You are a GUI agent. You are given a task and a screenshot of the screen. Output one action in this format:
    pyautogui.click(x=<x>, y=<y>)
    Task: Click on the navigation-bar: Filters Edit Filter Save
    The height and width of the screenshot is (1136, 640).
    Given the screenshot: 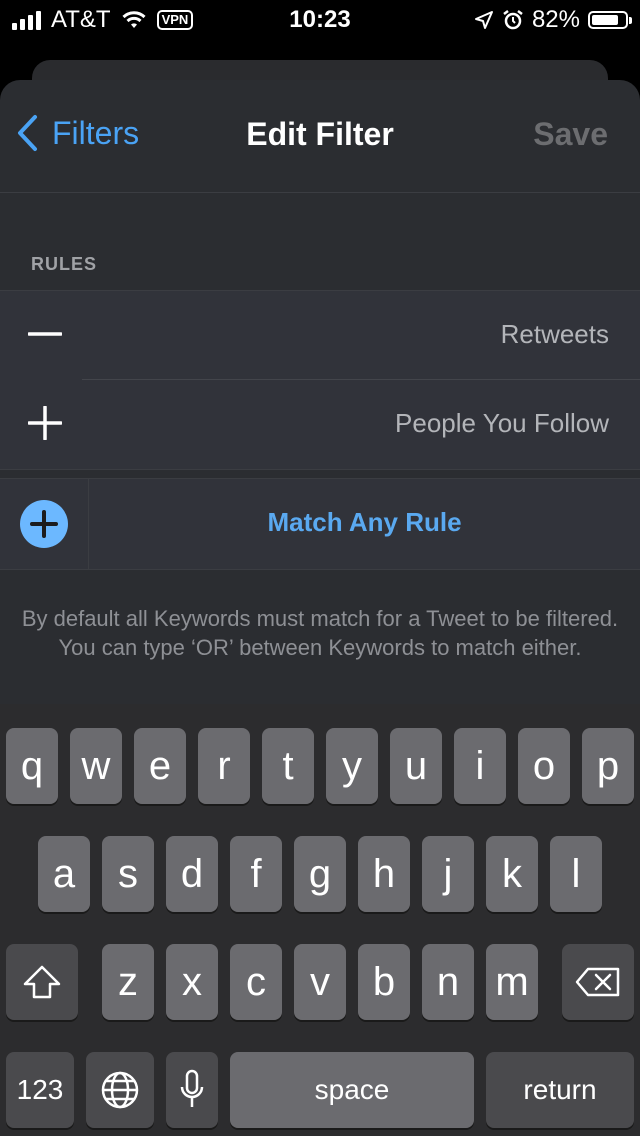 What is the action you would take?
    pyautogui.click(x=320, y=136)
    